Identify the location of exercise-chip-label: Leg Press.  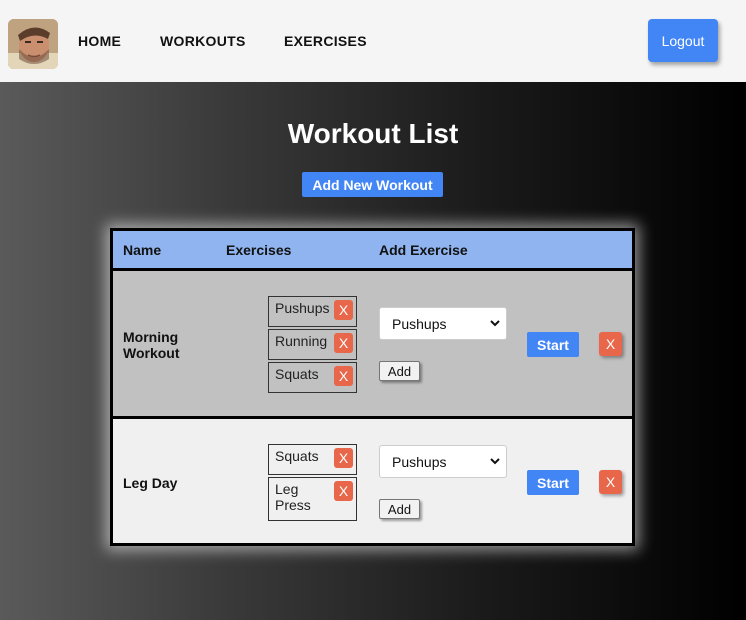
(293, 497).